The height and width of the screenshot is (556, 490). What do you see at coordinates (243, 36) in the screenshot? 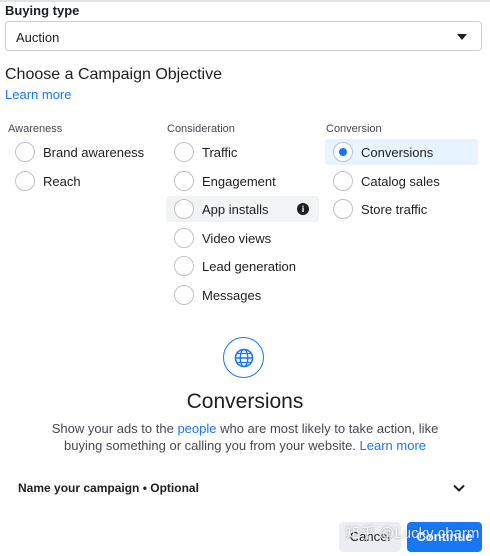
I see `buying-type-select: Auction` at bounding box center [243, 36].